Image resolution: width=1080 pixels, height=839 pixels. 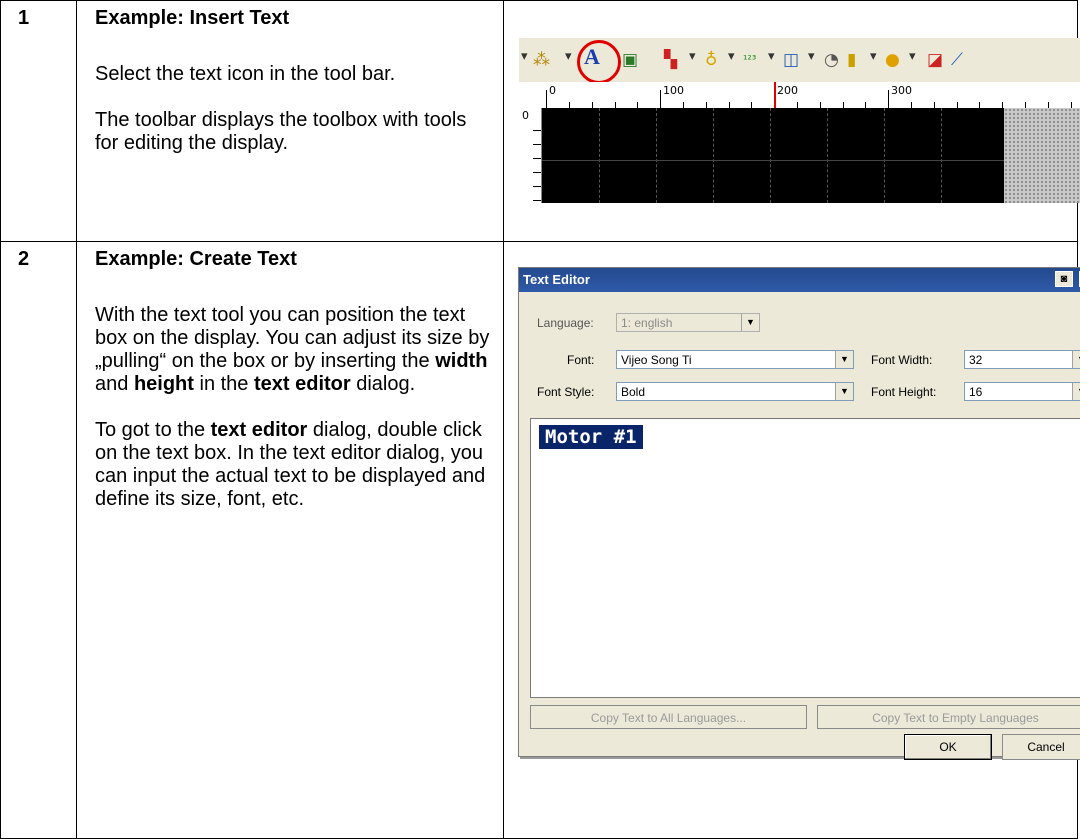 I want to click on bitmap-icon: ▣, so click(x=630, y=60).